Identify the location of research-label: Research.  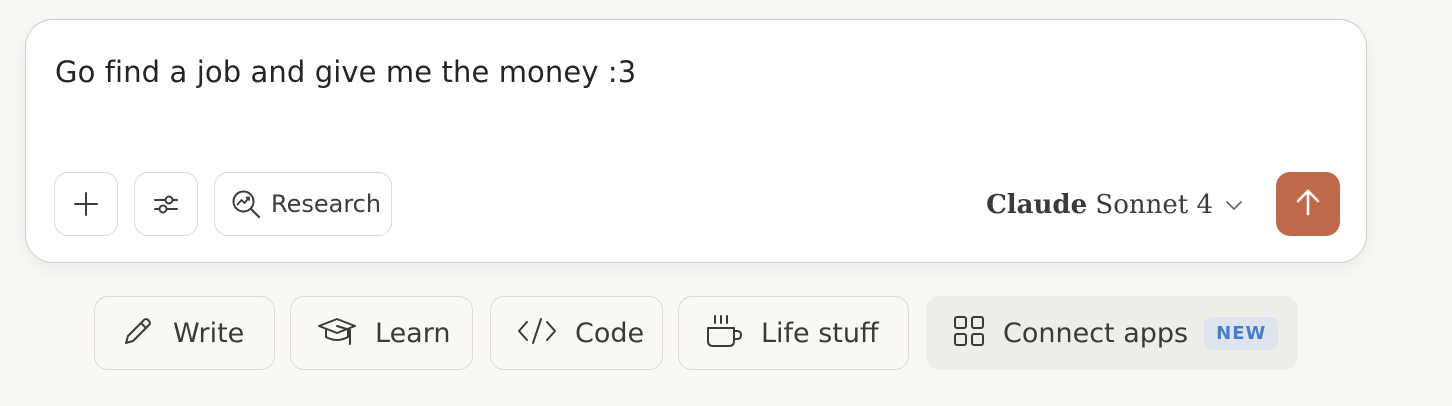
(326, 204).